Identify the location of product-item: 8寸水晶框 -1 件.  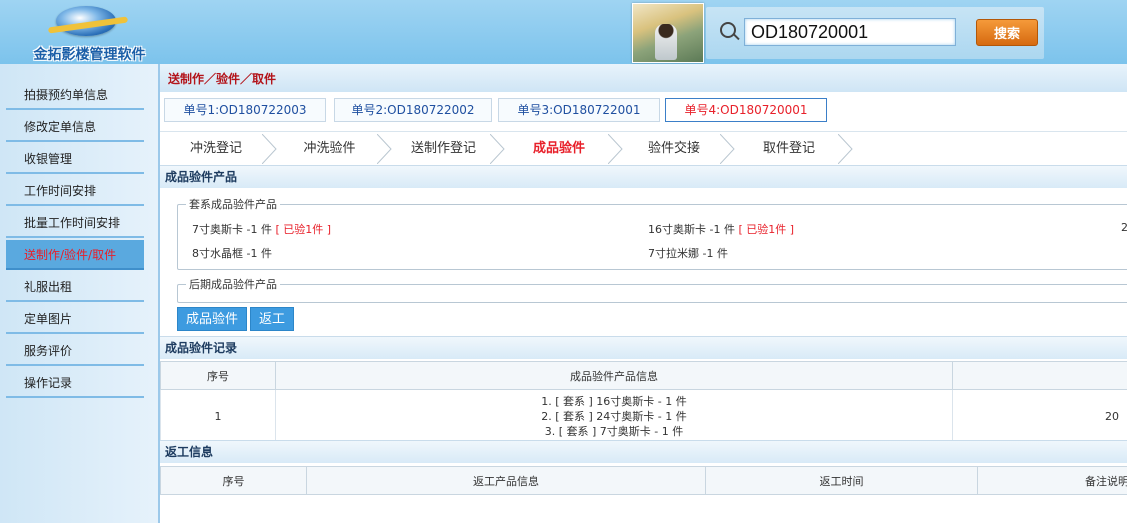
(232, 253).